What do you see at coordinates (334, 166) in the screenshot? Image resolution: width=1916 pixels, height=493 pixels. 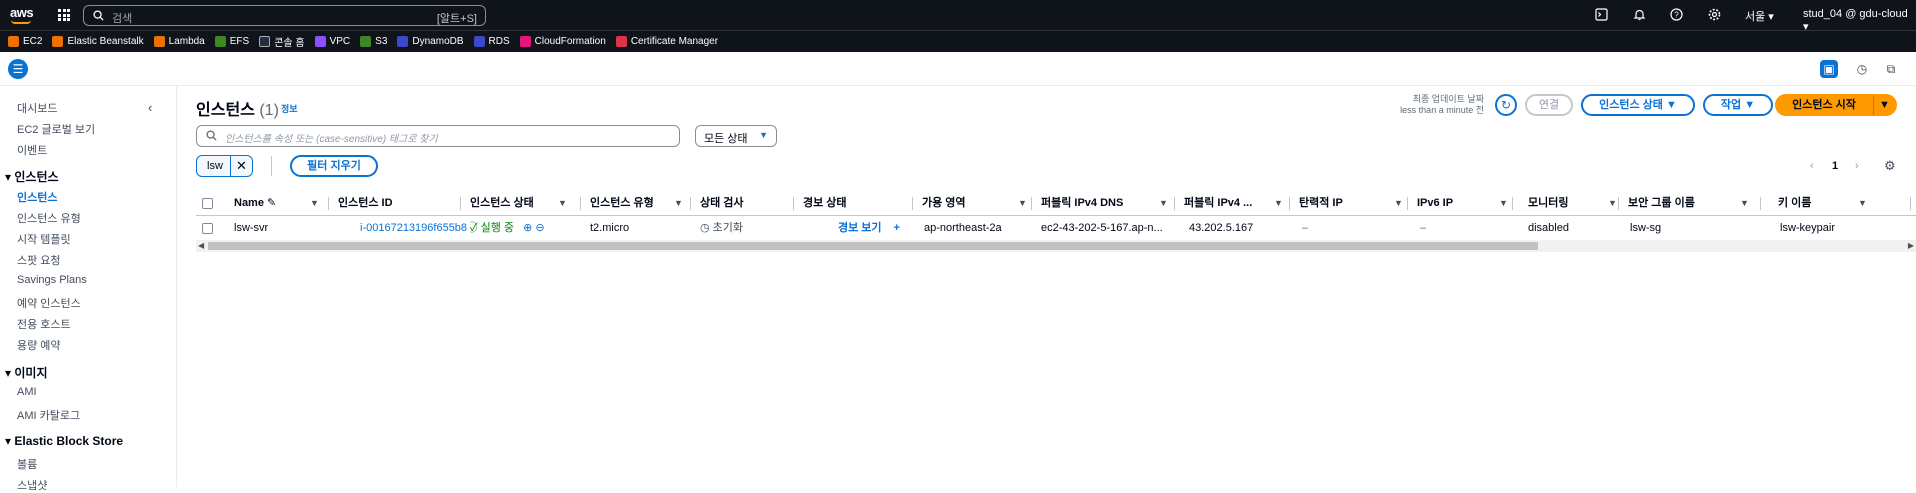 I see `clear-filters-button: 필터 지우기` at bounding box center [334, 166].